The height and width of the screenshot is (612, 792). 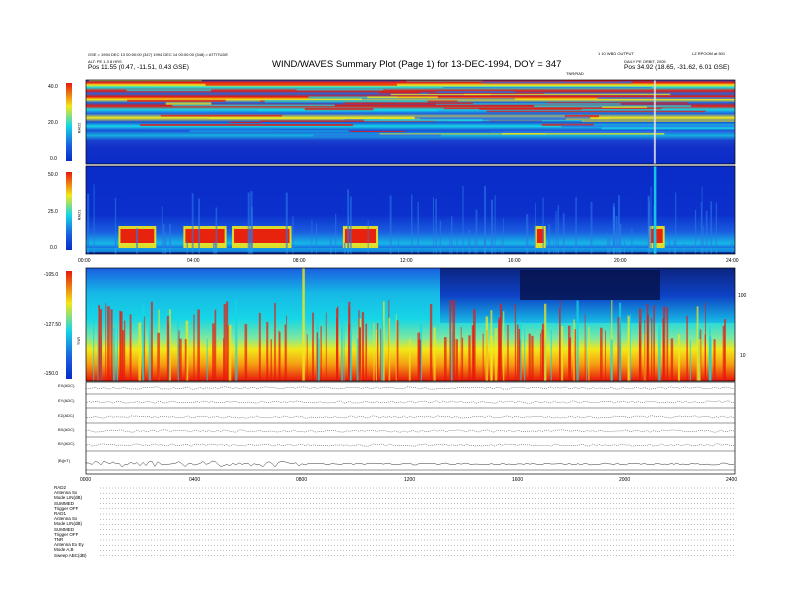 What do you see at coordinates (518, 480) in the screenshot?
I see `hk-xtick-4: 1600` at bounding box center [518, 480].